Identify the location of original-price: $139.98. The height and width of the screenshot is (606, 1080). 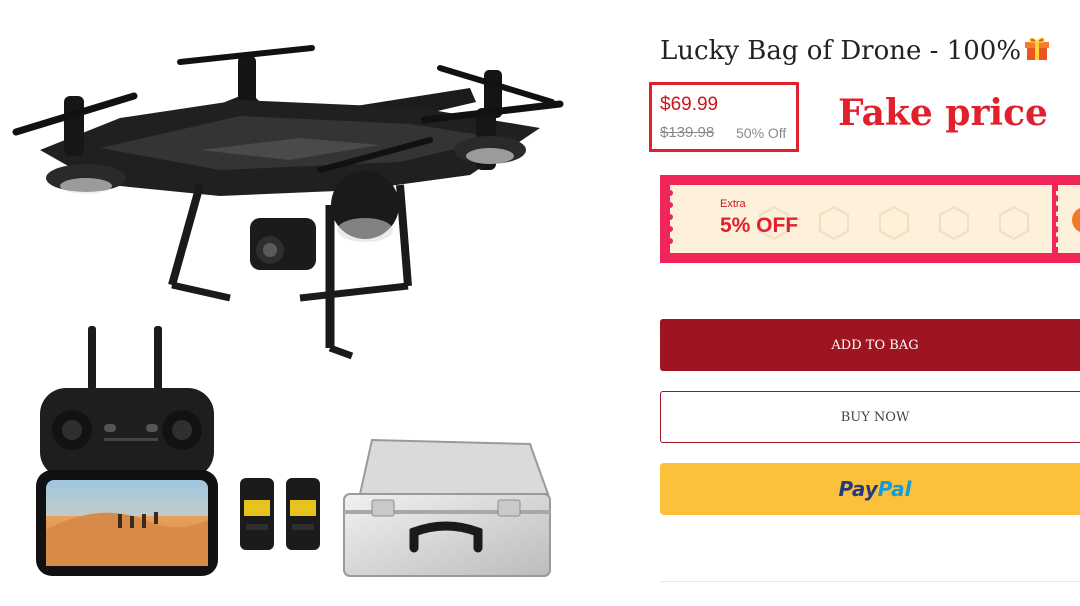
(687, 132).